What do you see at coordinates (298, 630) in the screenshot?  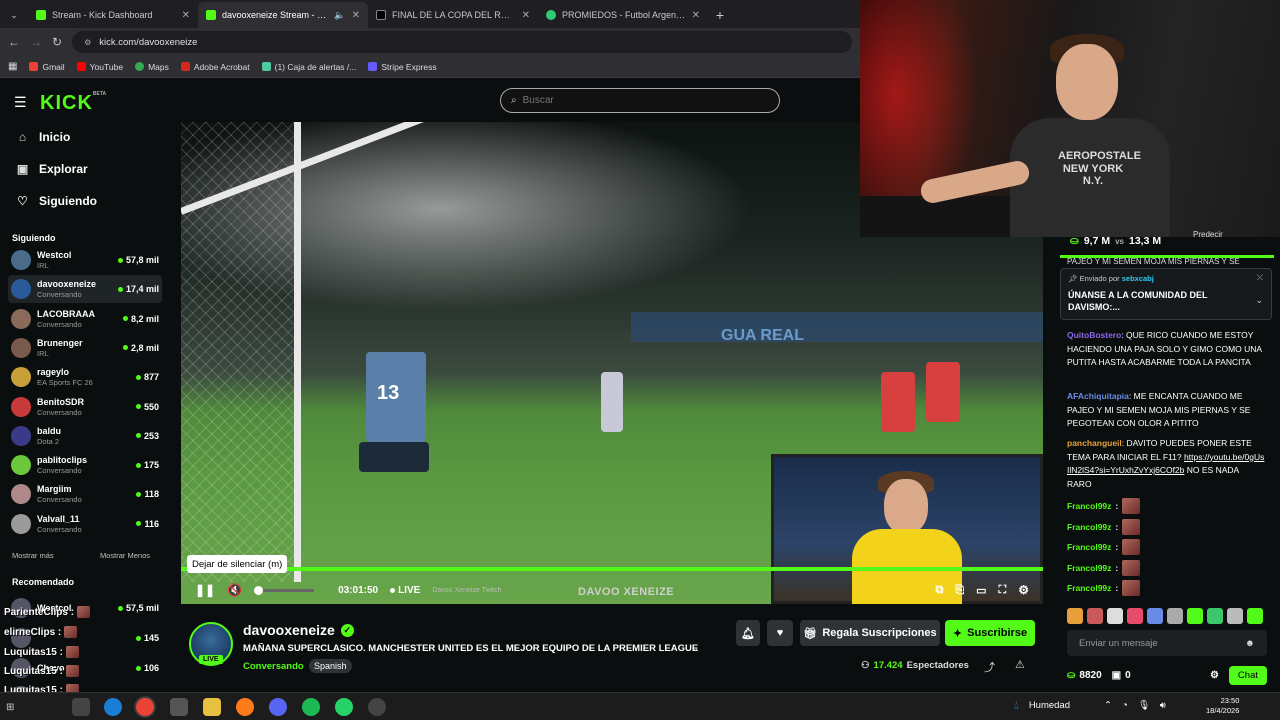 I see `channel-name: davooxeneize ✓` at bounding box center [298, 630].